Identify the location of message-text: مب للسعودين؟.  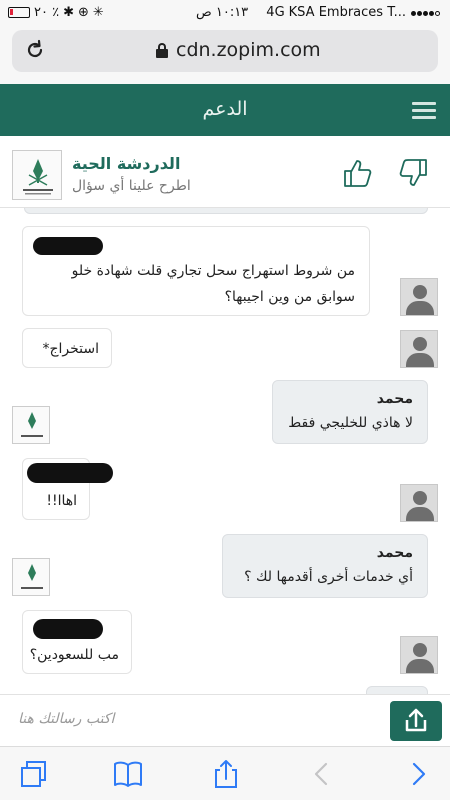
(74, 655).